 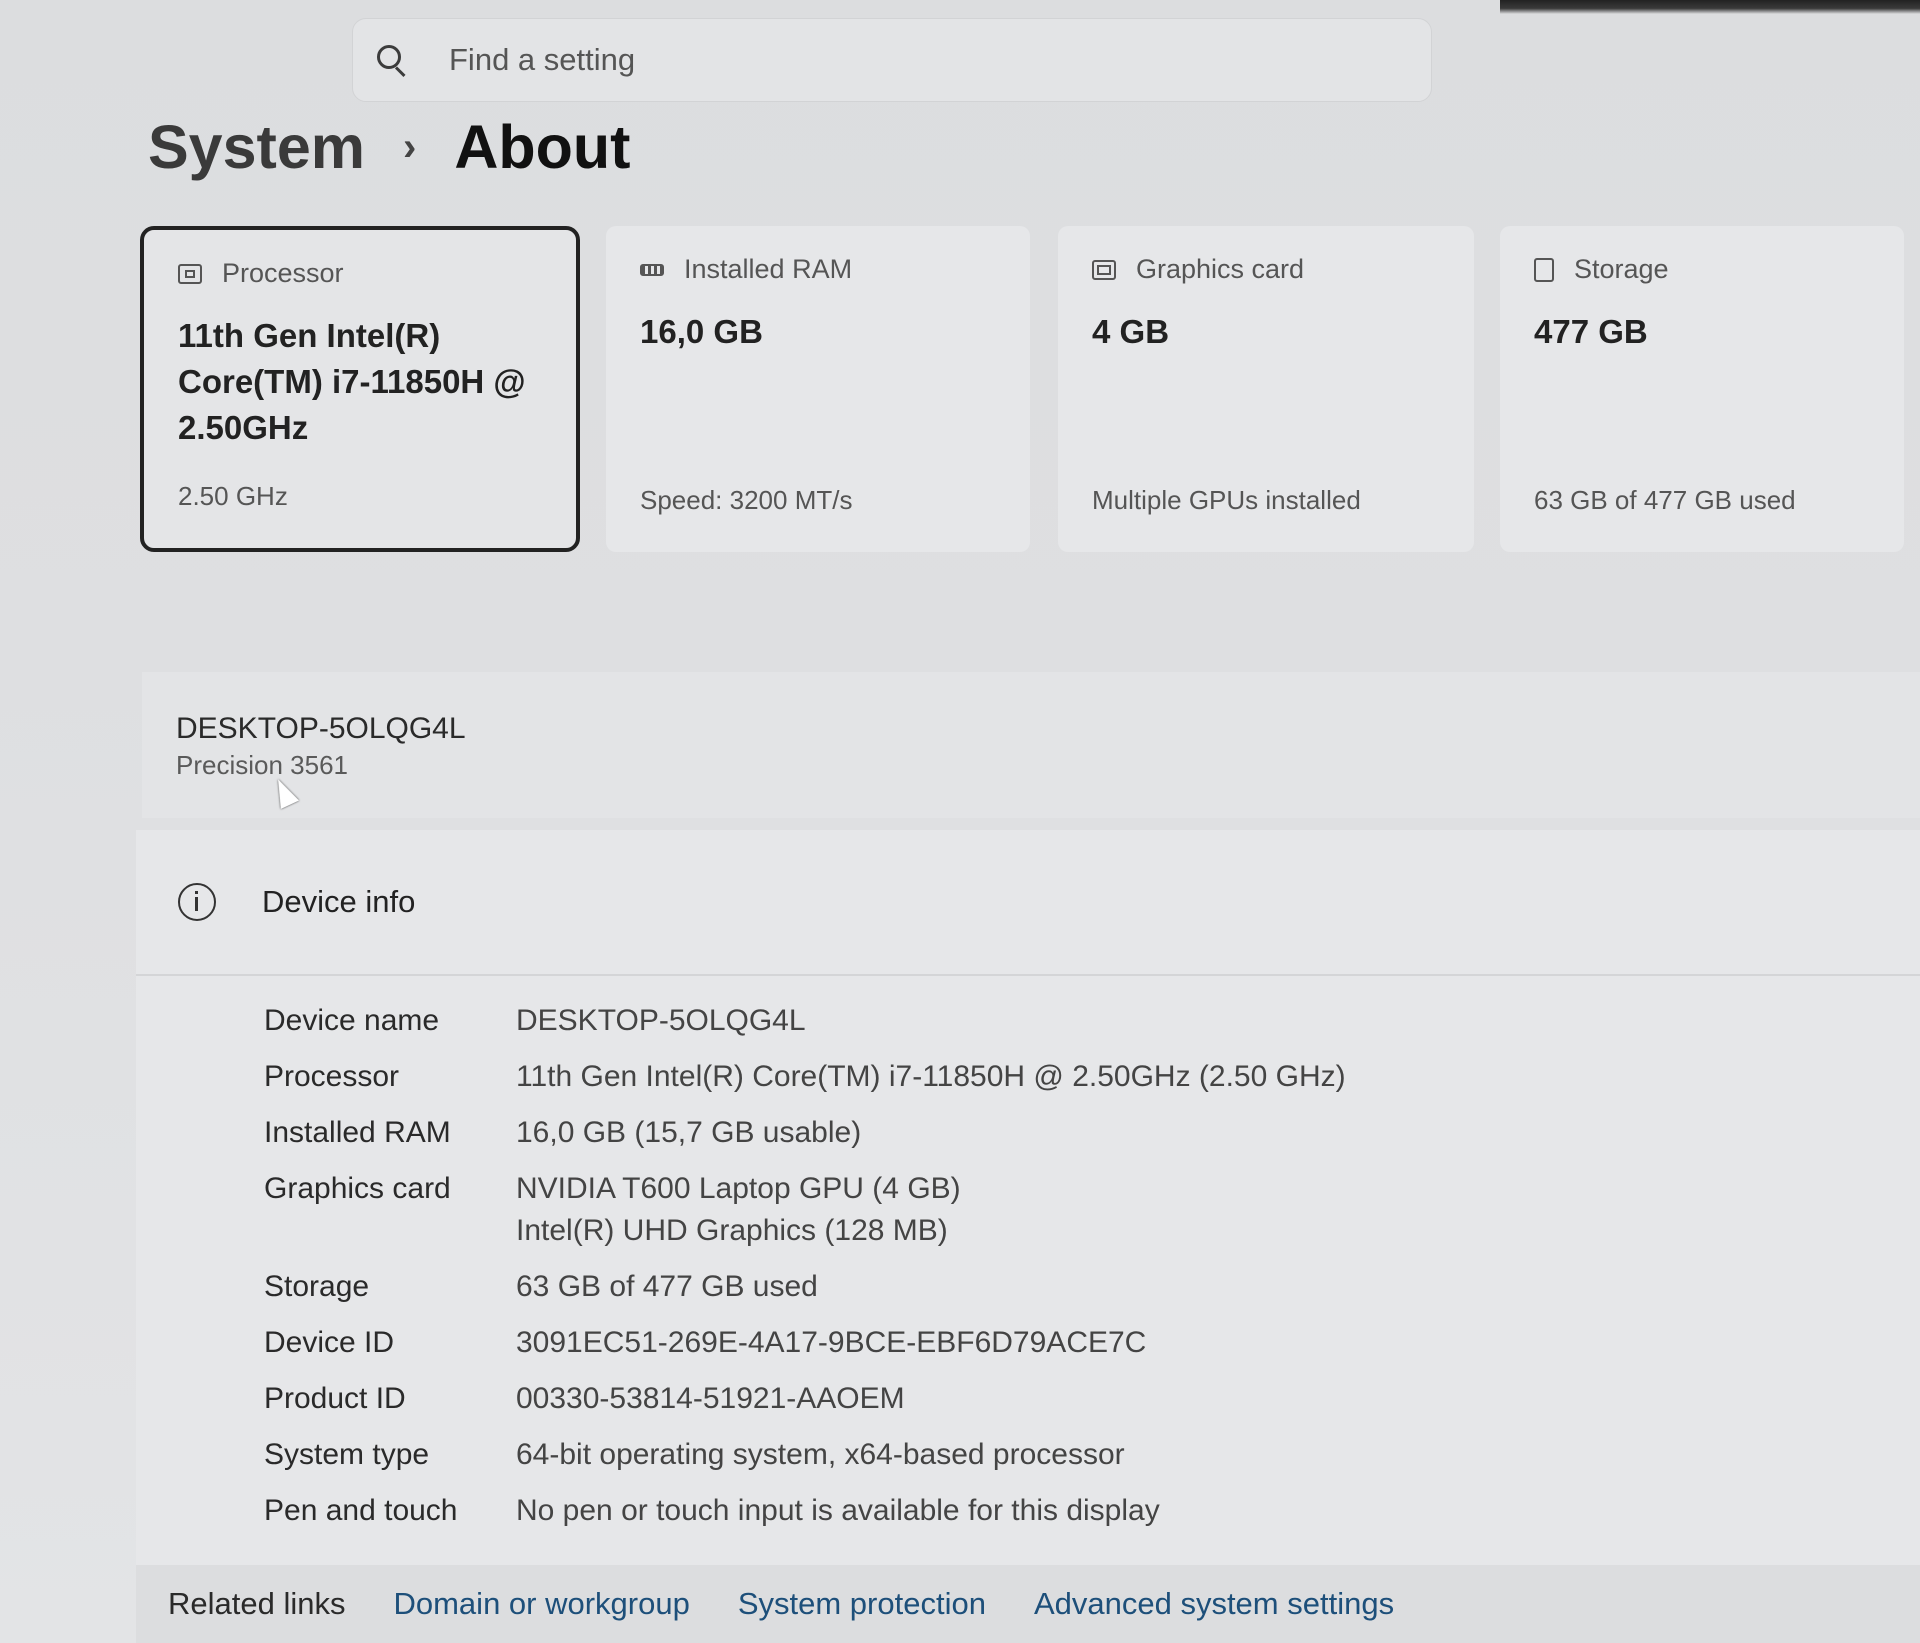 What do you see at coordinates (321, 728) in the screenshot?
I see `device-name: DESKTOP-5OLQG4L` at bounding box center [321, 728].